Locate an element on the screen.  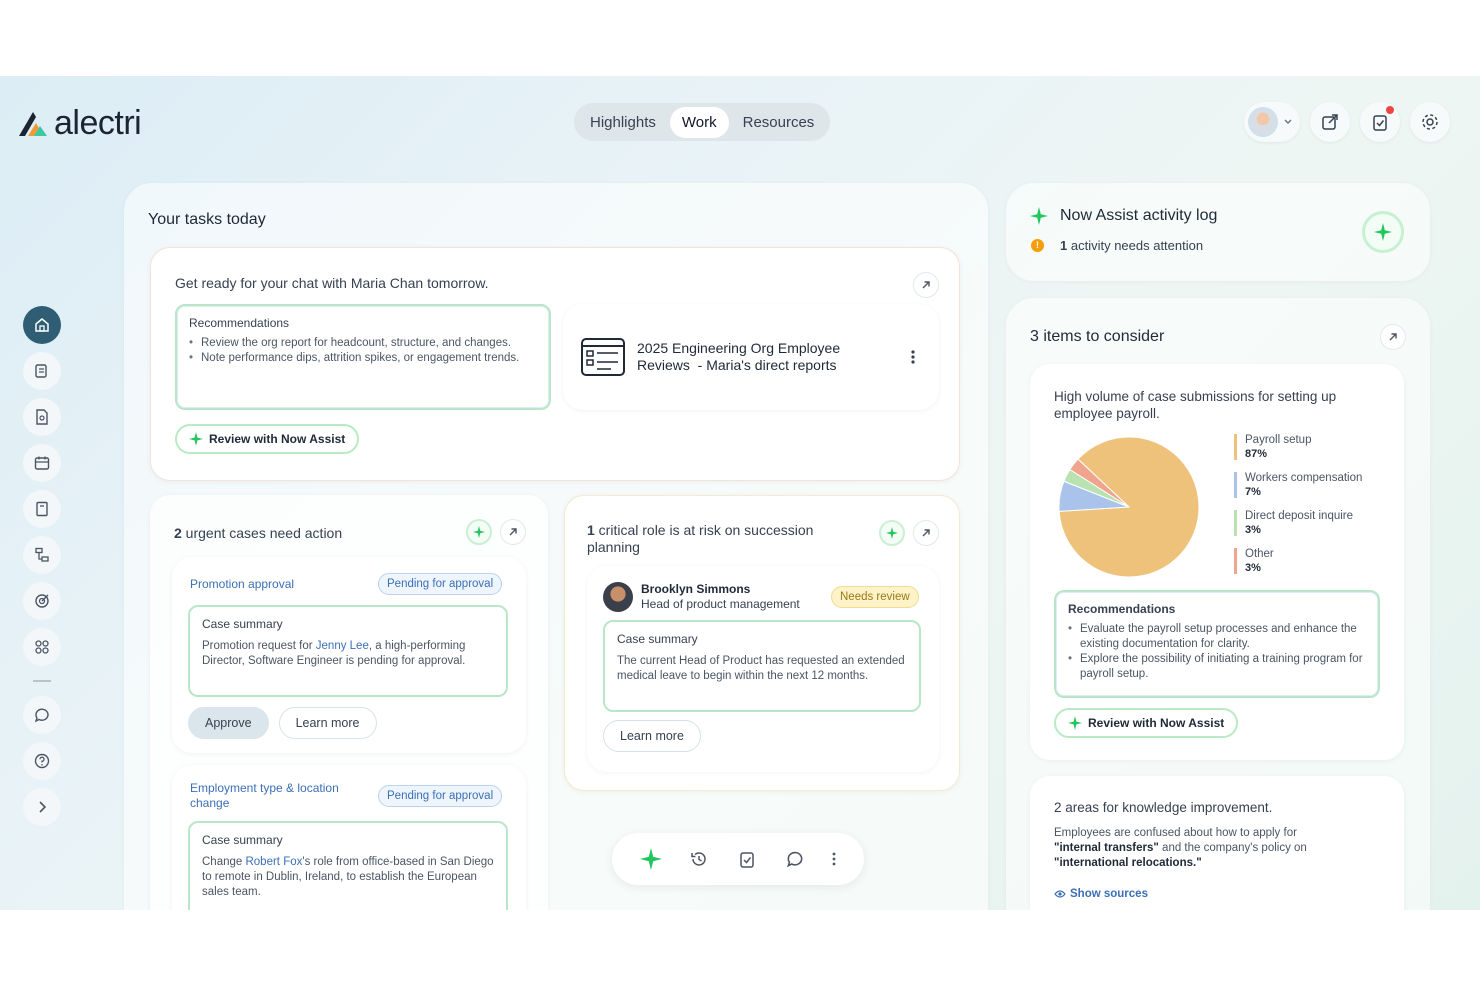
open-chat-prep-button is located at coordinates (926, 285).